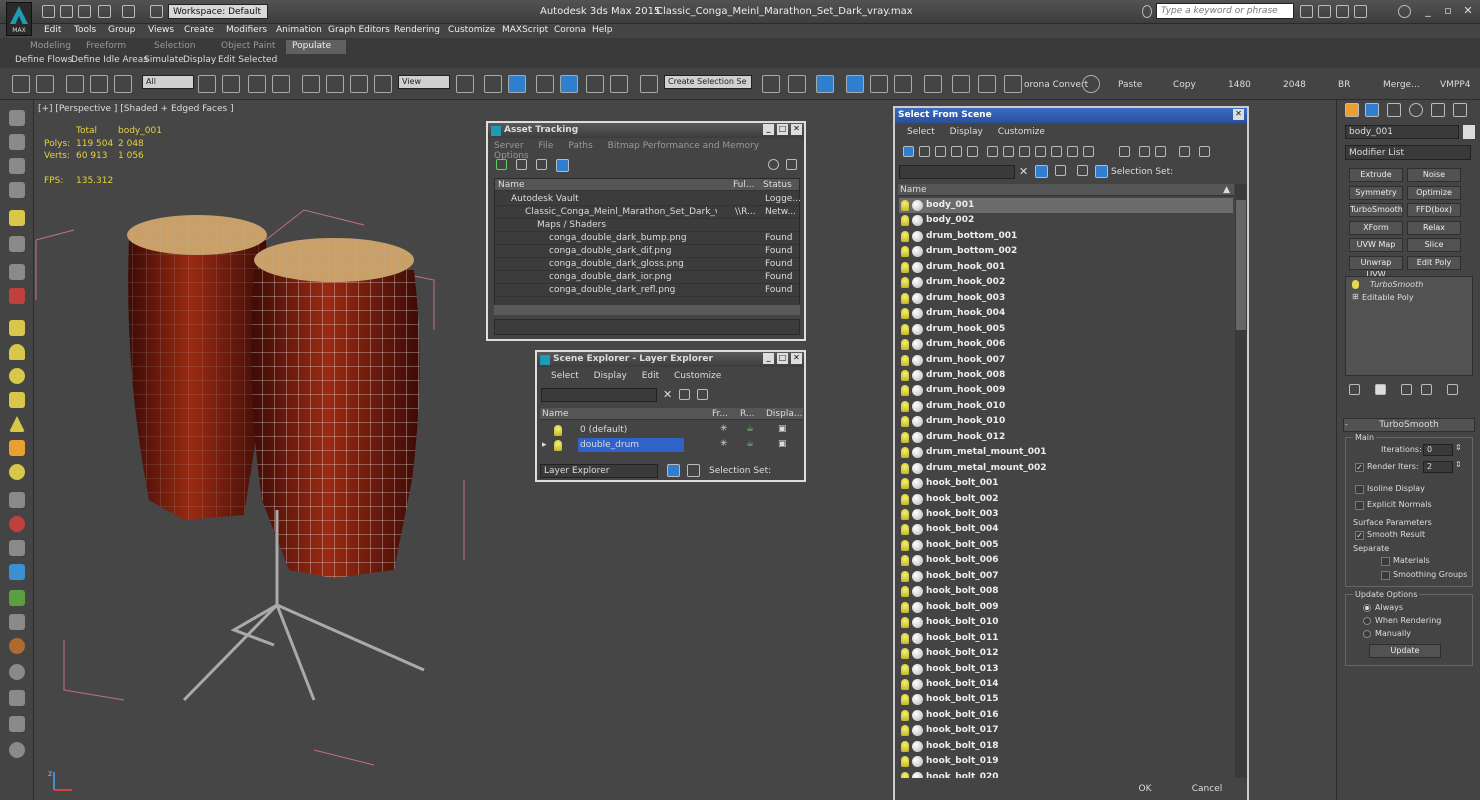  What do you see at coordinates (123, 84) in the screenshot?
I see `bind-space-warp-icon` at bounding box center [123, 84].